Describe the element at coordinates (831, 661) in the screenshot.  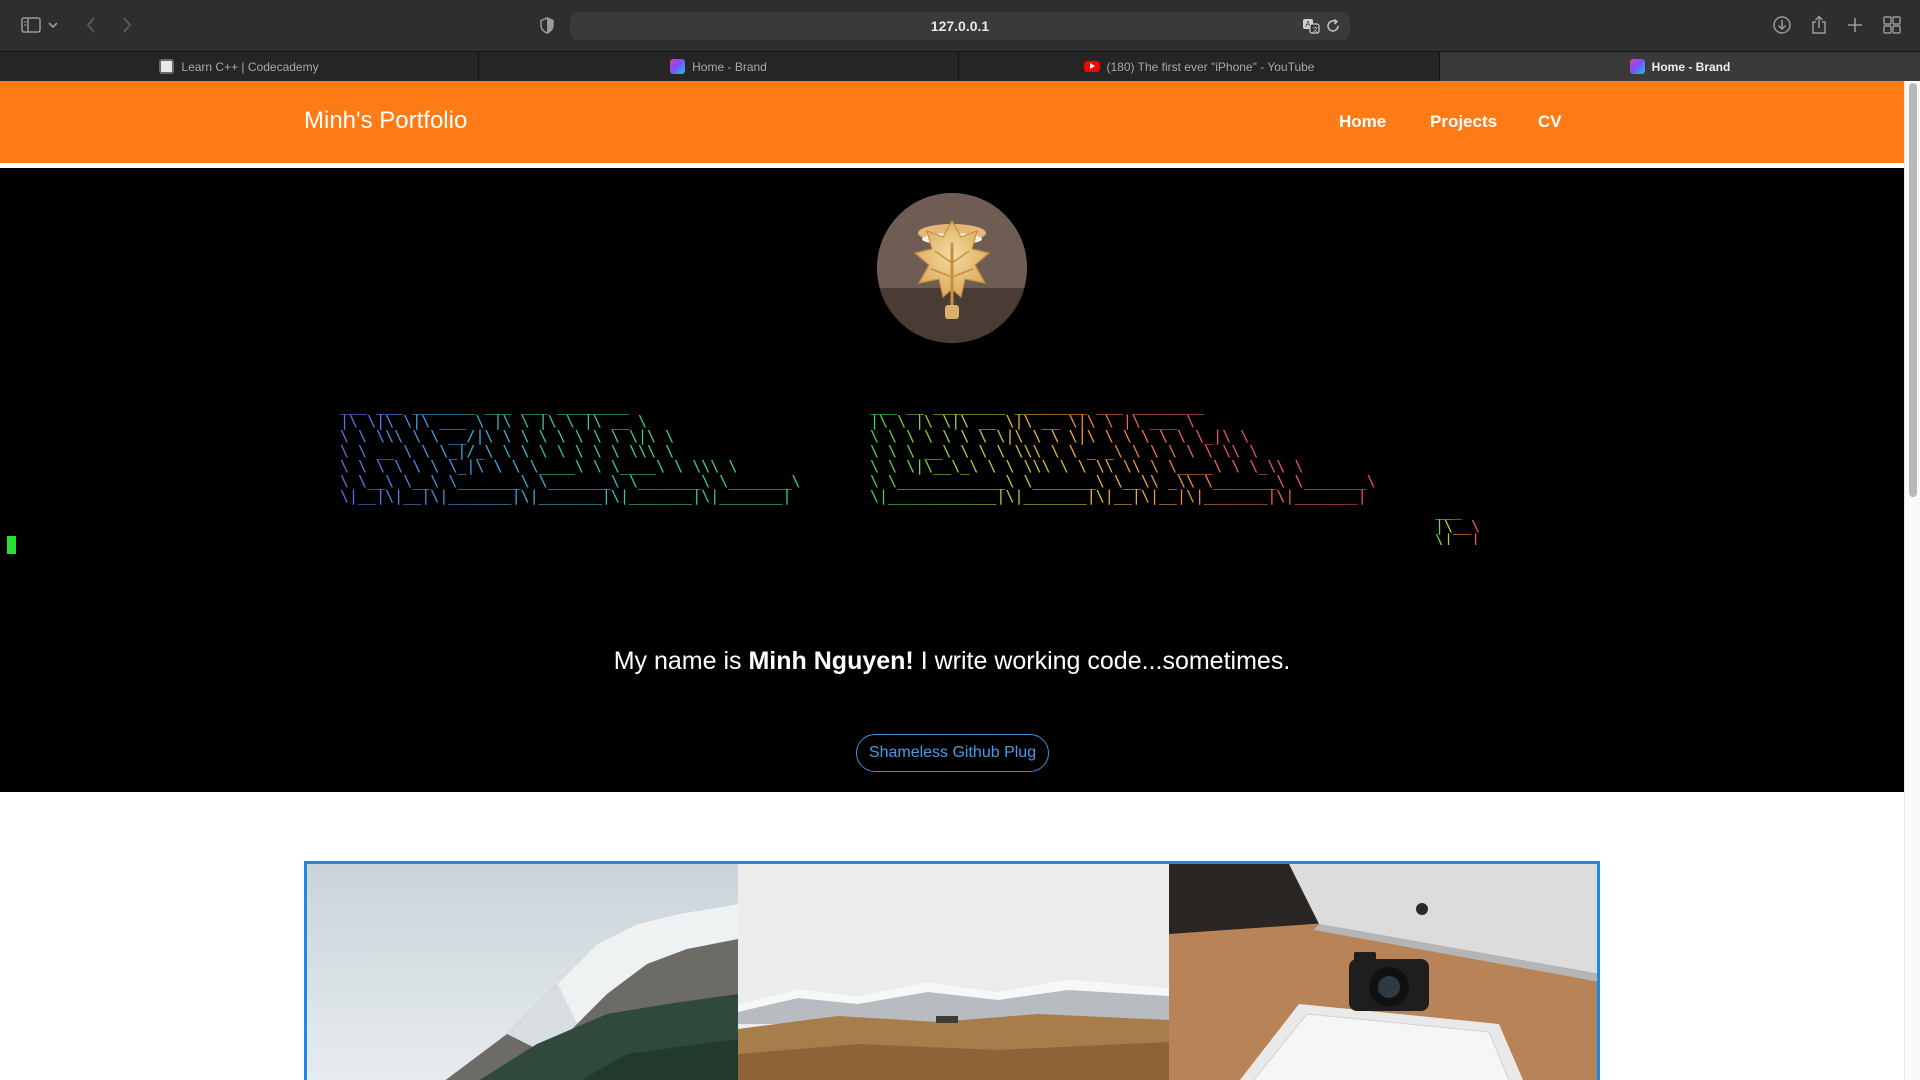
I see `intro-name: Minh Nguyen!` at that location.